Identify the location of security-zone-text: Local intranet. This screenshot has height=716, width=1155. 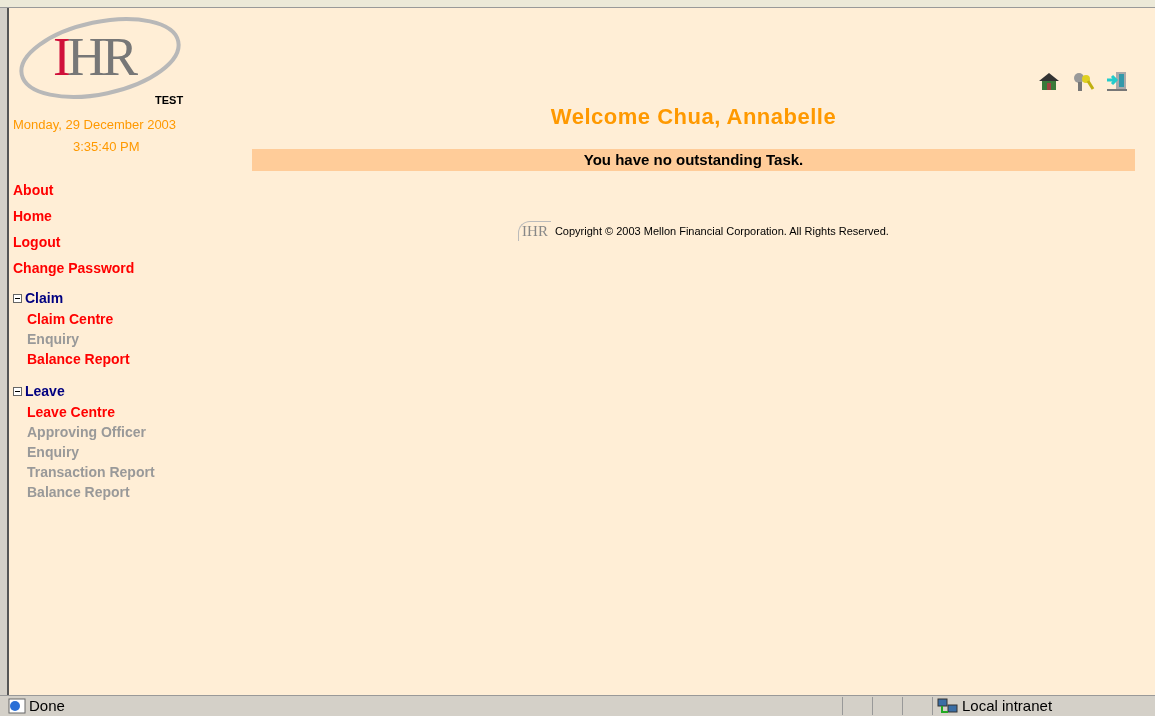
(1007, 705).